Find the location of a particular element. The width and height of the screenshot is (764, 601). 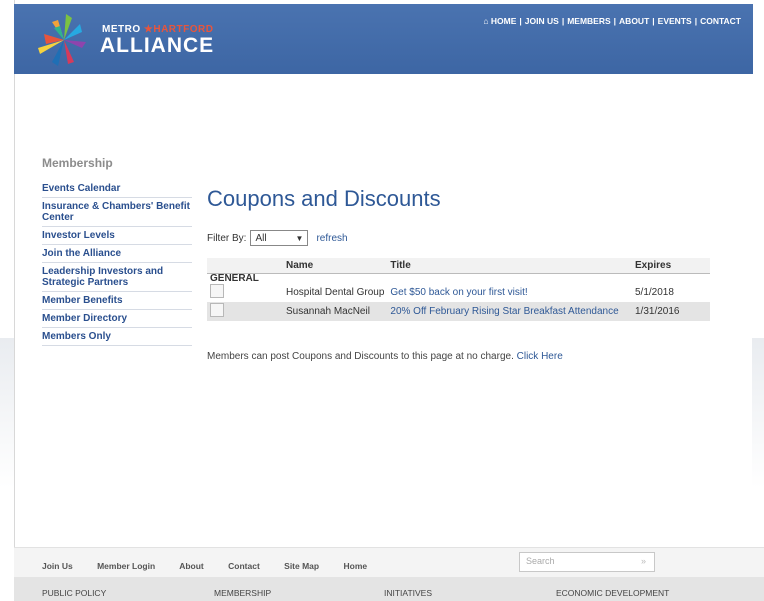

footer-section-public-policy: PUBLIC POLICY is located at coordinates (74, 593).